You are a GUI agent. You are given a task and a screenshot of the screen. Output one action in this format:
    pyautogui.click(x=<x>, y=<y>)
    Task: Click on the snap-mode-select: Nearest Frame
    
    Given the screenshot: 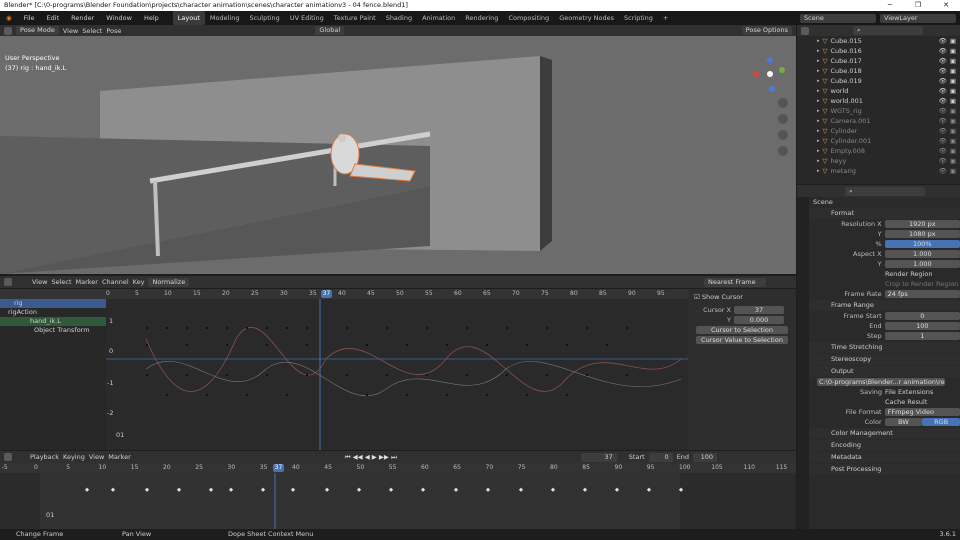 What is the action you would take?
    pyautogui.click(x=735, y=282)
    